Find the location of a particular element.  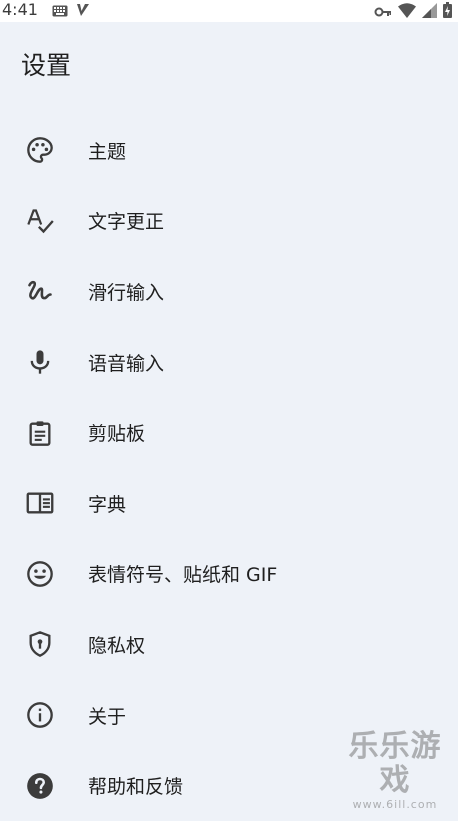

help-icon is located at coordinates (40, 786).